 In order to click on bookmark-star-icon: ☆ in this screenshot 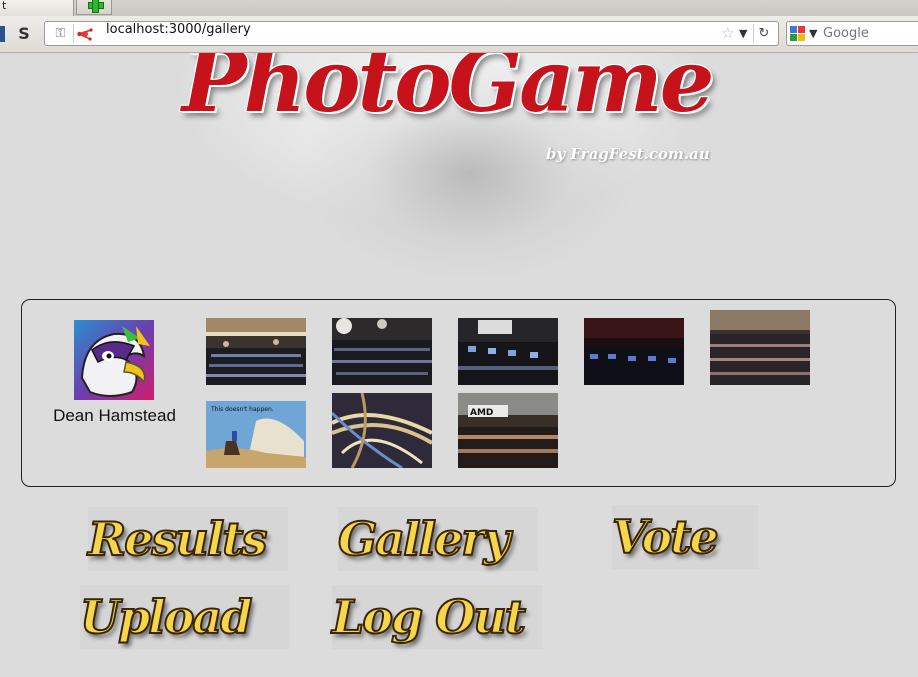, I will do `click(727, 33)`.